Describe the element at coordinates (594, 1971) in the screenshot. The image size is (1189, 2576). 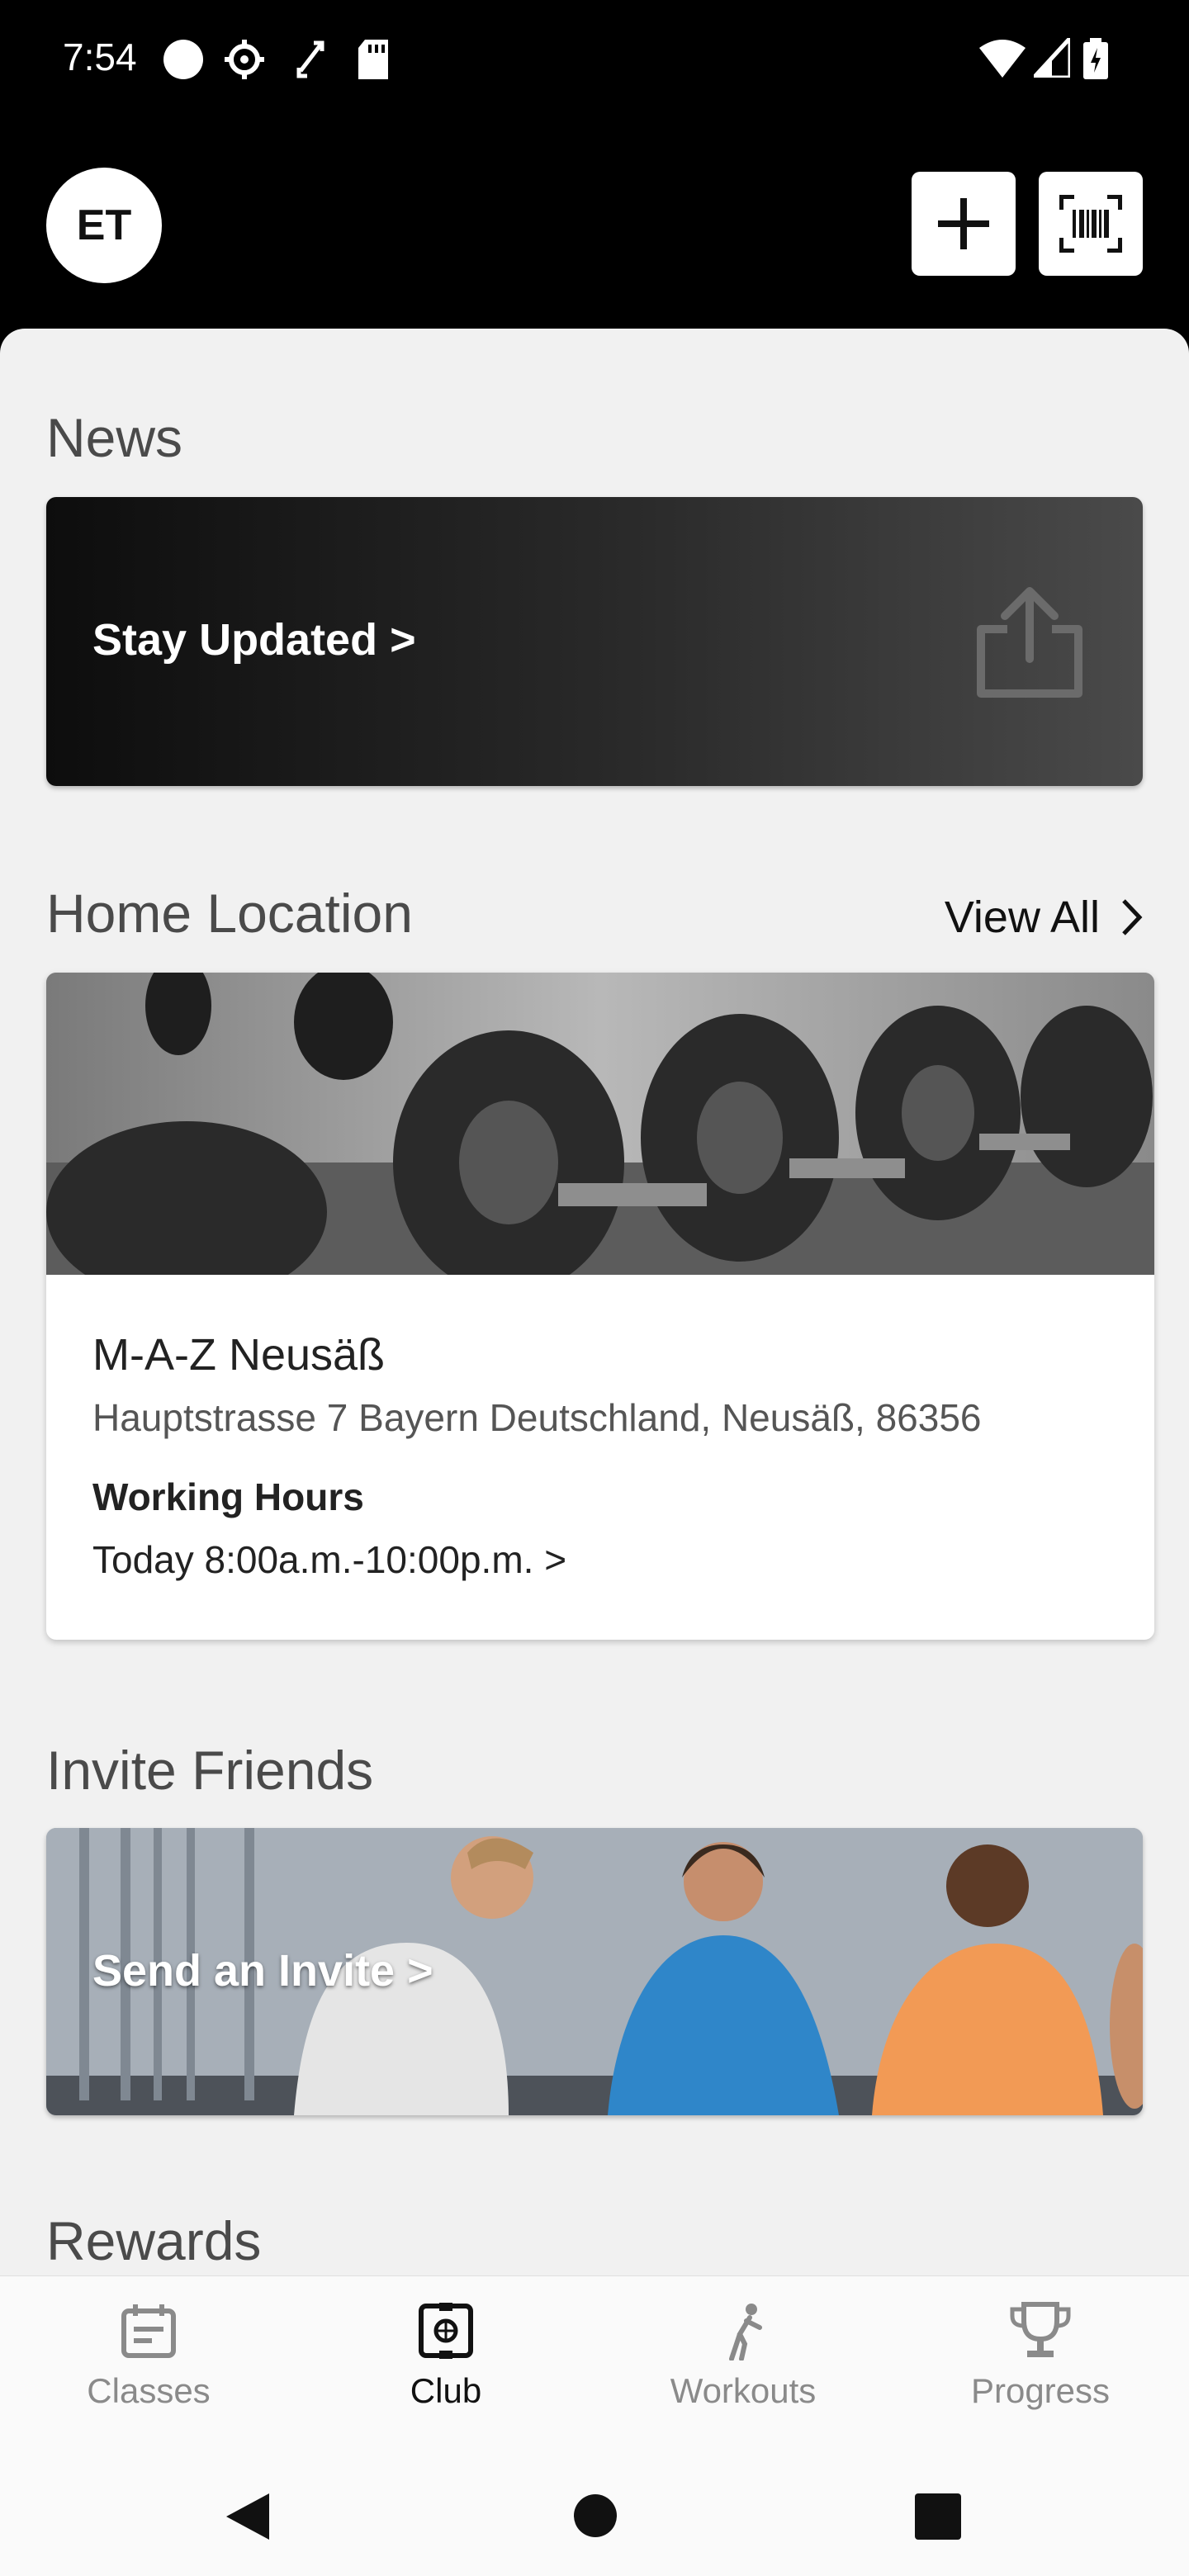
I see `invite-banner: Send an Invite >` at that location.